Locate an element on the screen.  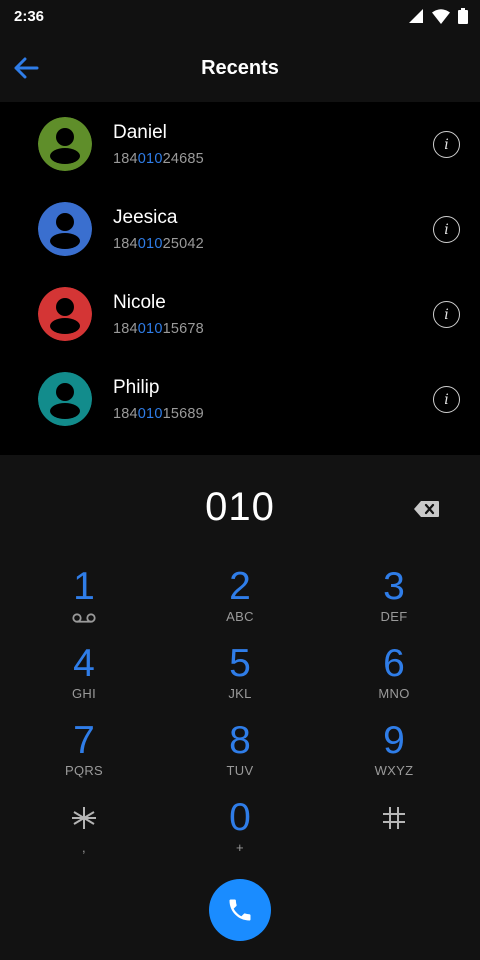
contact-name: Daniel is located at coordinates (140, 132).